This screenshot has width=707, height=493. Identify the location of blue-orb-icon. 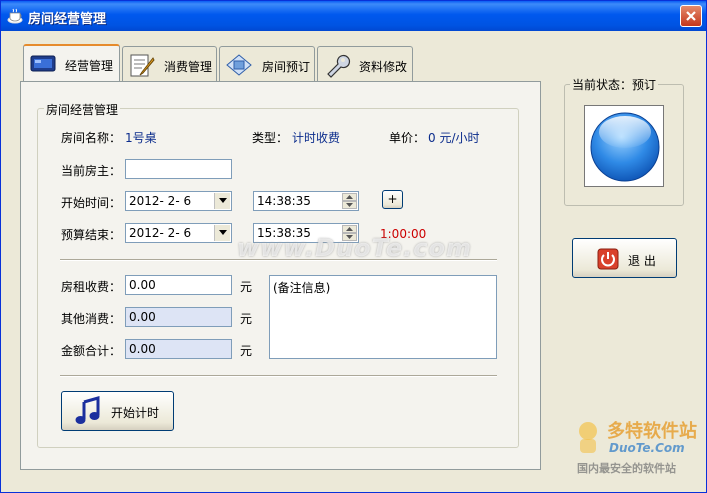
(625, 147).